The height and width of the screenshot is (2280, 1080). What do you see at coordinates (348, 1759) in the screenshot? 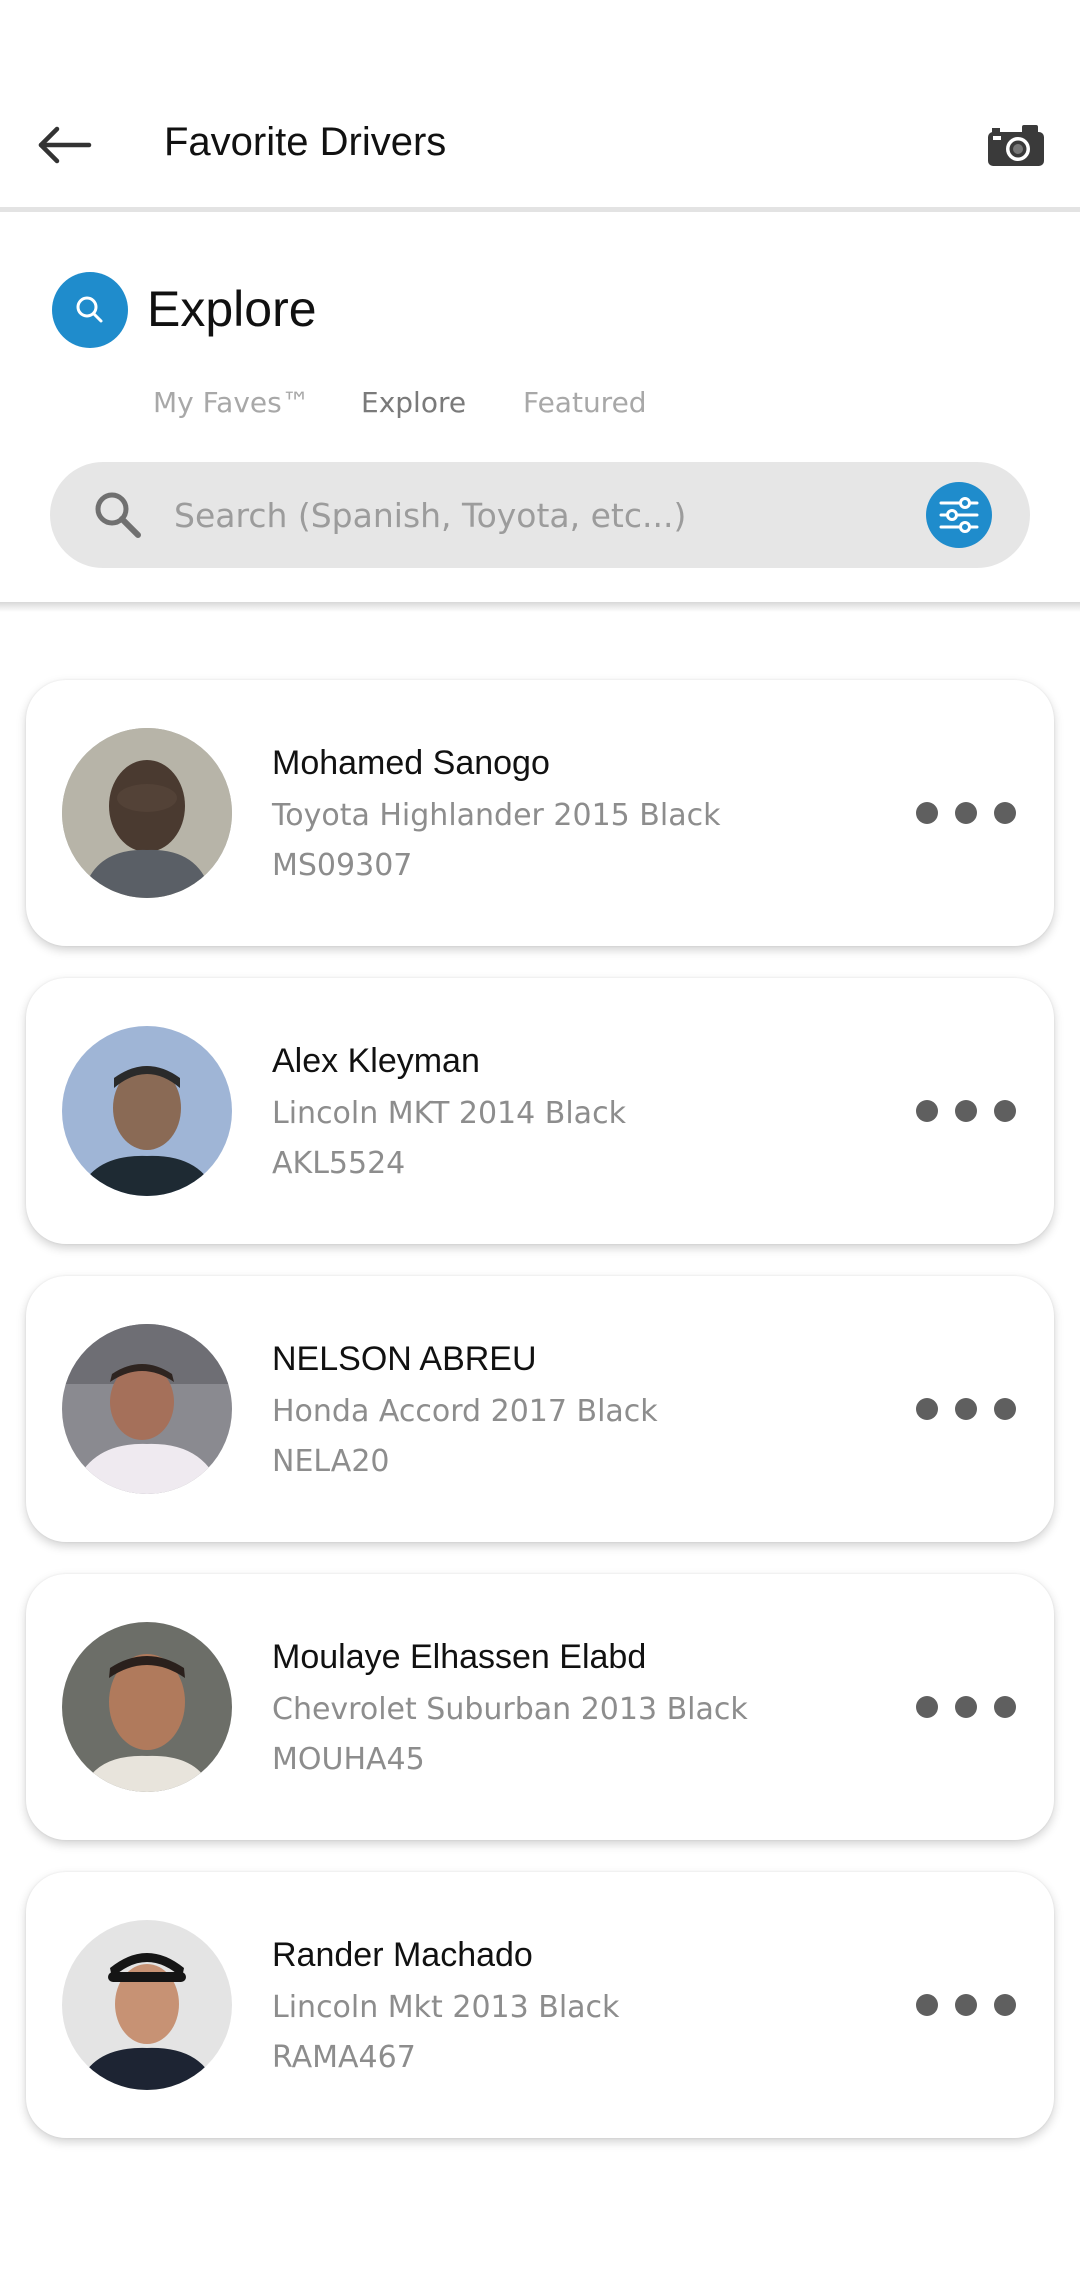
I see `driver-plate: MOUHA45` at bounding box center [348, 1759].